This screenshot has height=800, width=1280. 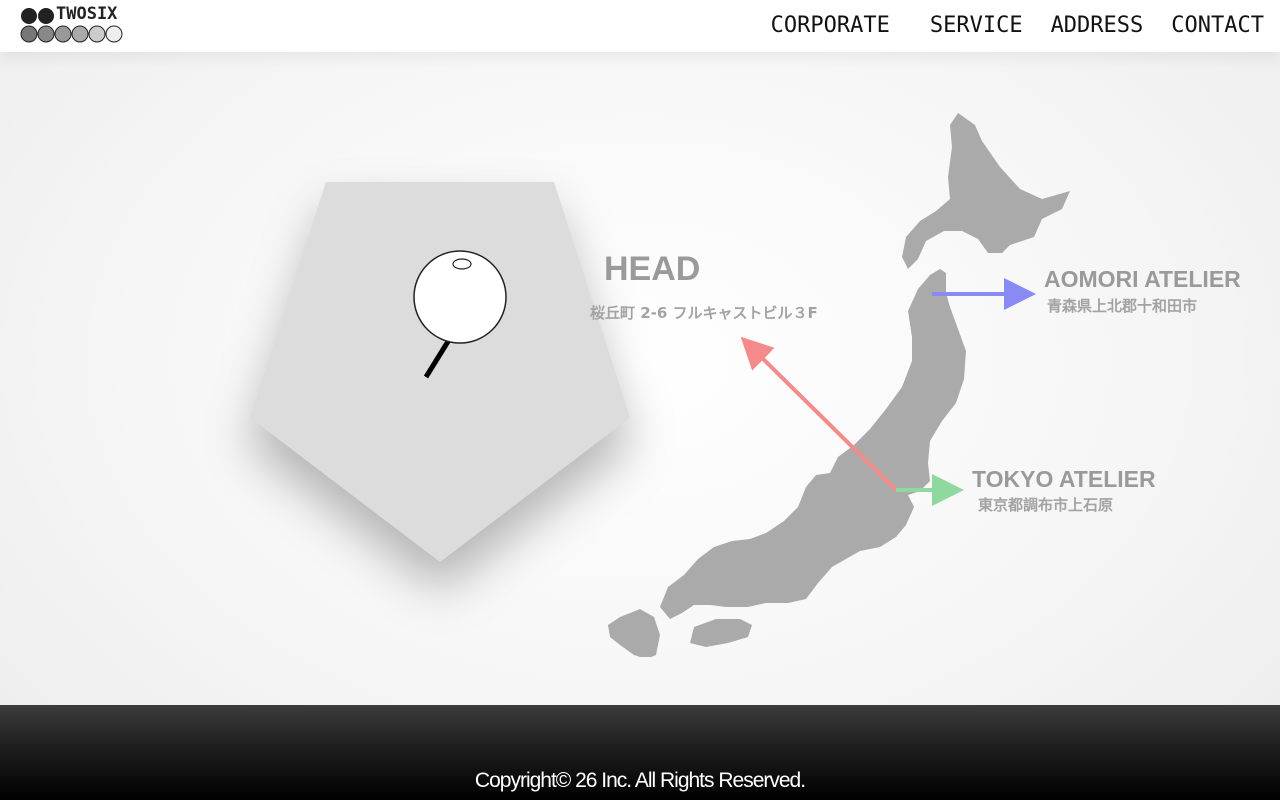 I want to click on head-office-address: 桜丘町 2-6 フルキャストビル３F, so click(x=704, y=313).